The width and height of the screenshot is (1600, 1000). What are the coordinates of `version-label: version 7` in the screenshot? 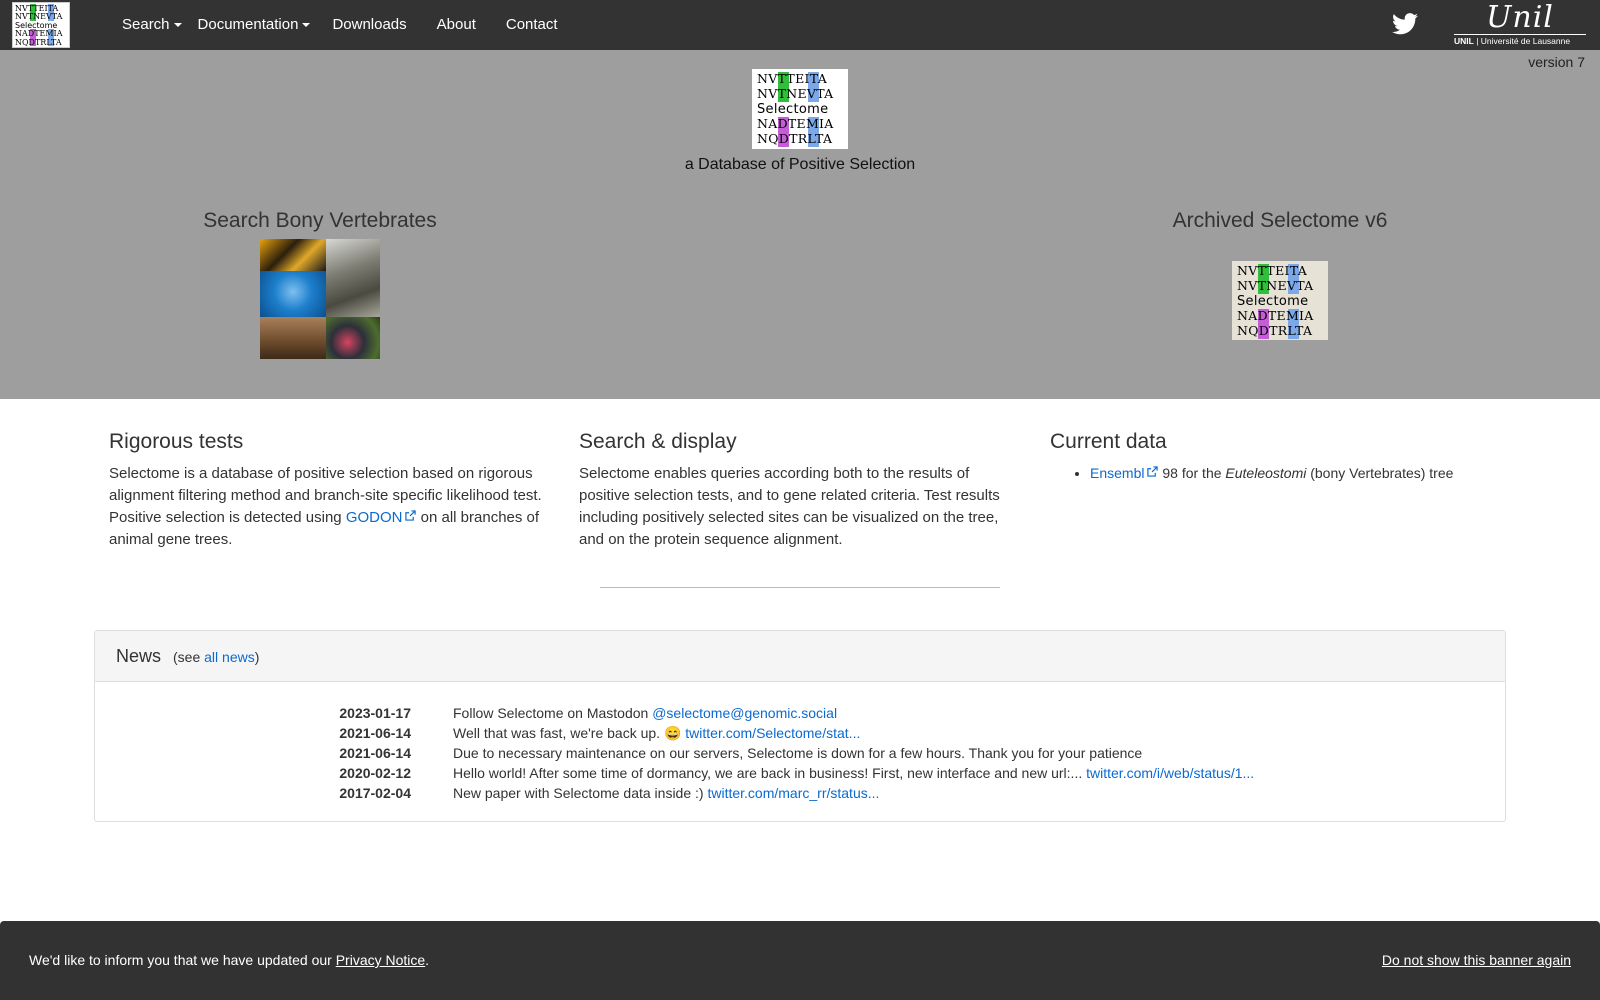 It's located at (1556, 62).